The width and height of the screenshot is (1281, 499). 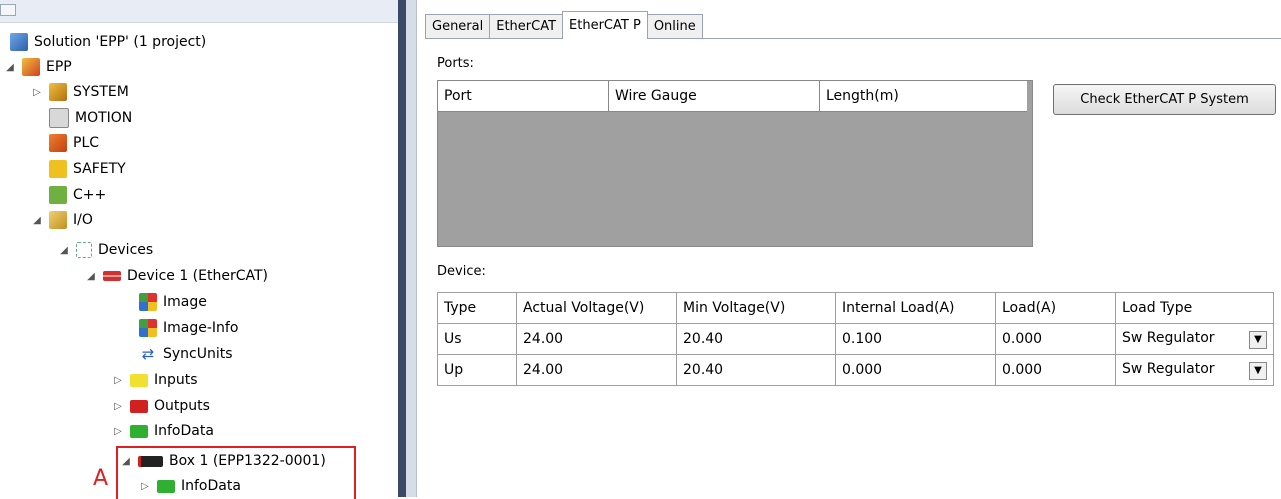 What do you see at coordinates (458, 63) in the screenshot?
I see `ports-label: Ports:` at bounding box center [458, 63].